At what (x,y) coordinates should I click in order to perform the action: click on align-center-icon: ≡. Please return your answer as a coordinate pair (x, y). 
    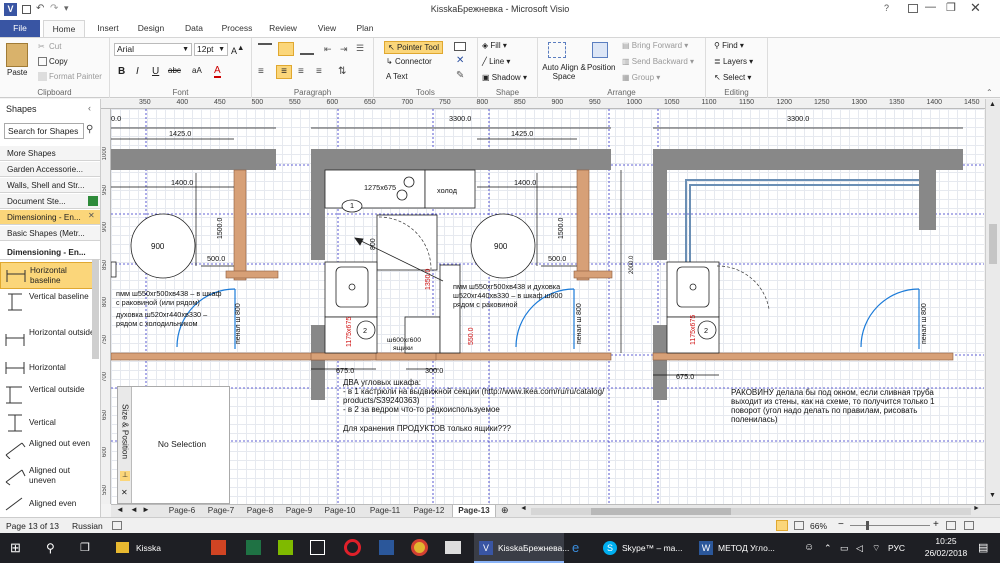
    Looking at the image, I should click on (284, 72).